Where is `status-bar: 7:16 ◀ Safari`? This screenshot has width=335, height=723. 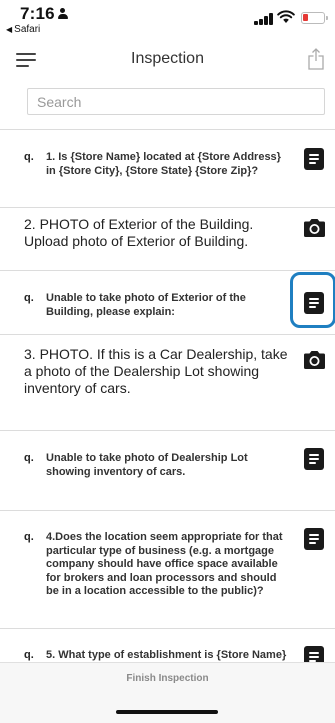
status-bar: 7:16 ◀ Safari is located at coordinates (167, 22).